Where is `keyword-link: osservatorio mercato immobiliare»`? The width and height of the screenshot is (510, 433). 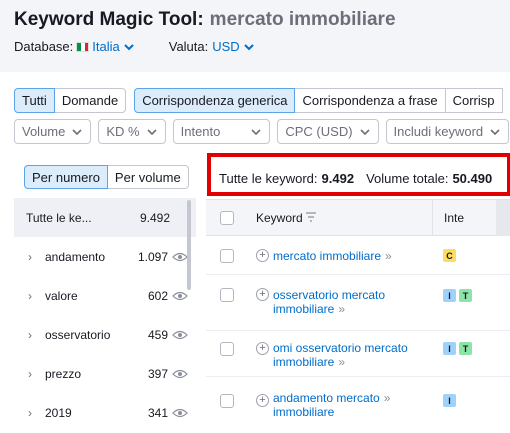 keyword-link: osservatorio mercato immobiliare» is located at coordinates (329, 302).